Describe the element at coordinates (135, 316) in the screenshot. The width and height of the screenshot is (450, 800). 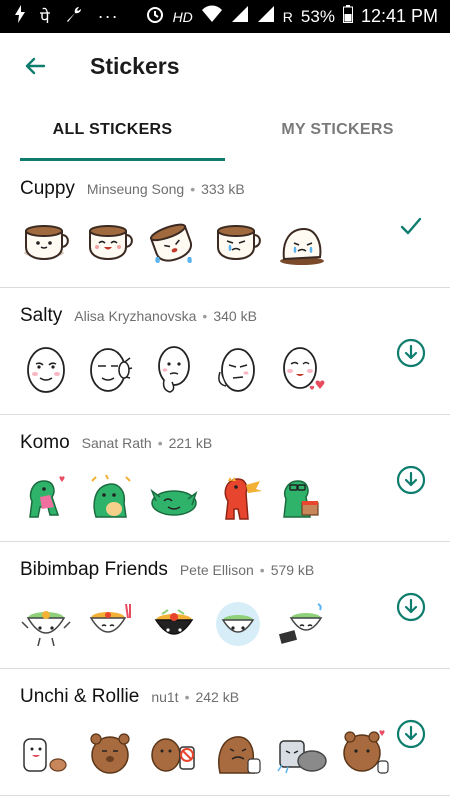
I see `pack-author: Alisa Kryzhanovska` at that location.